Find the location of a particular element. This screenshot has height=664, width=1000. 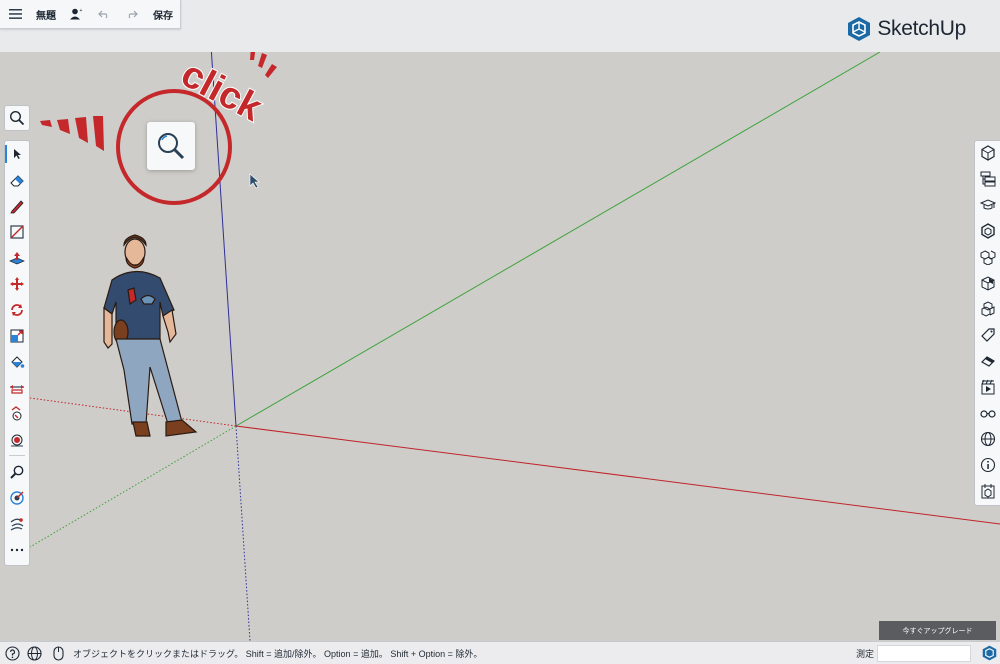

pencil-tool is located at coordinates (17, 206).